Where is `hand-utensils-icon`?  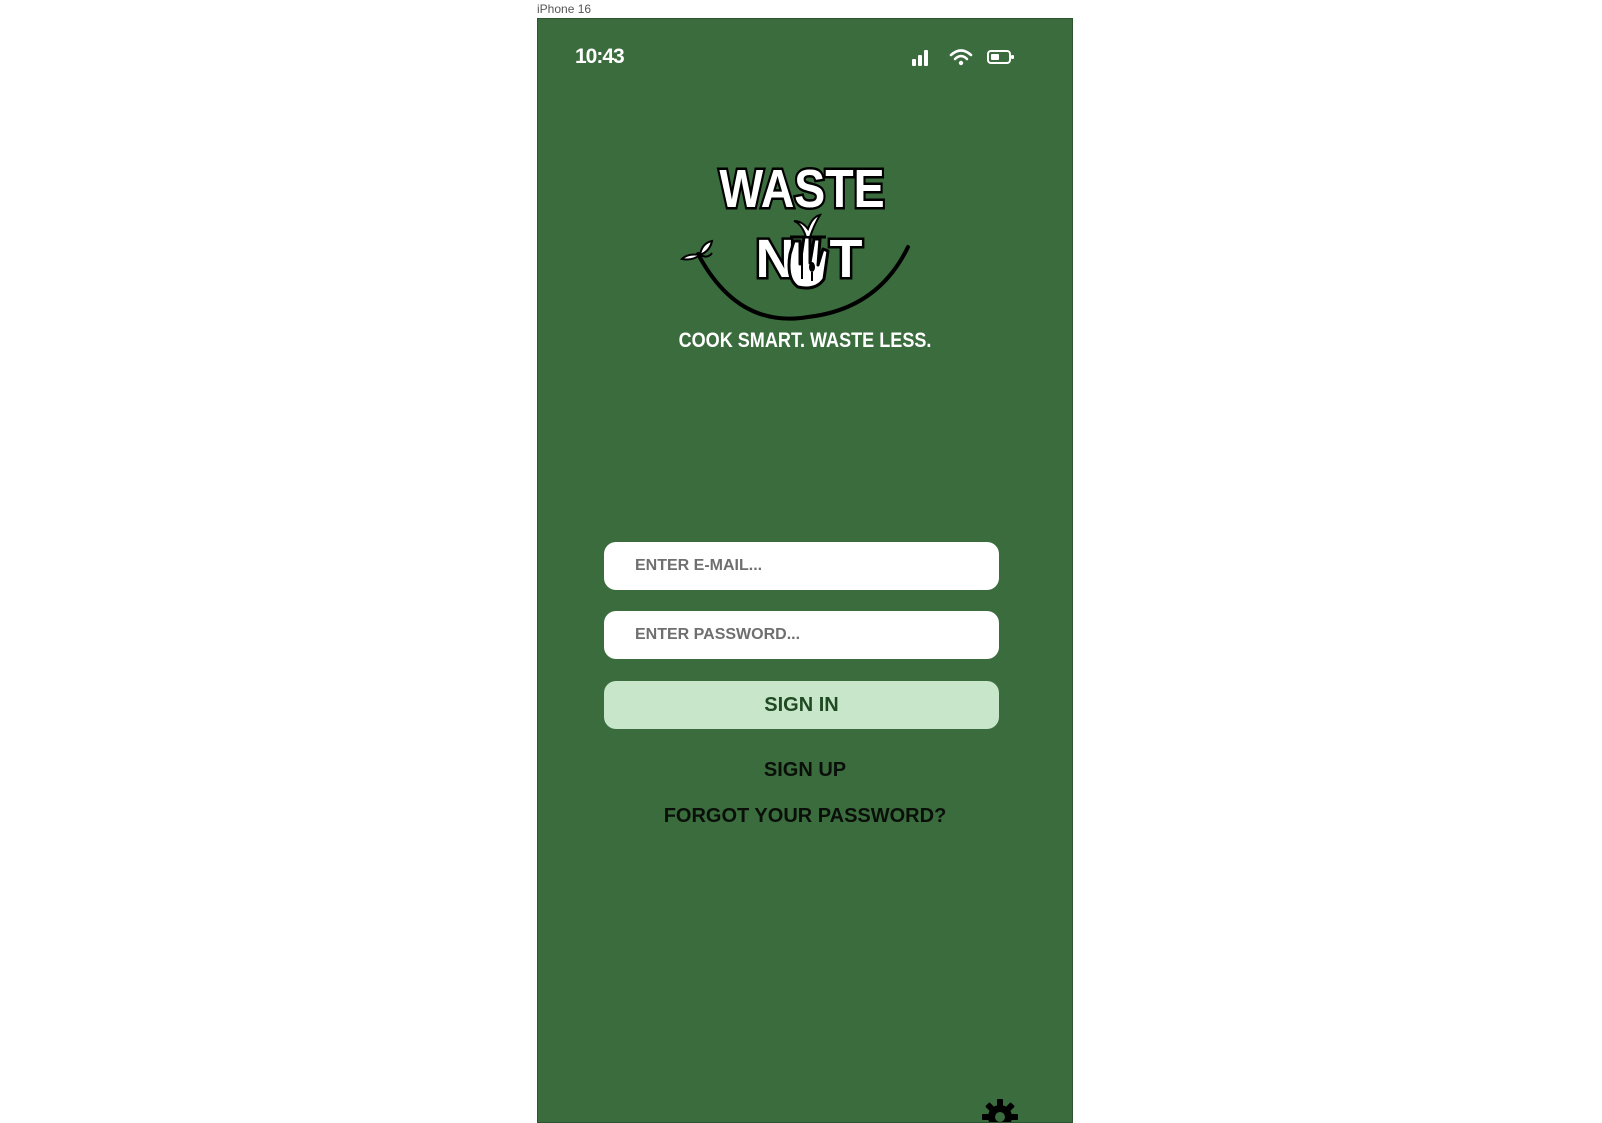 hand-utensils-icon is located at coordinates (808, 251).